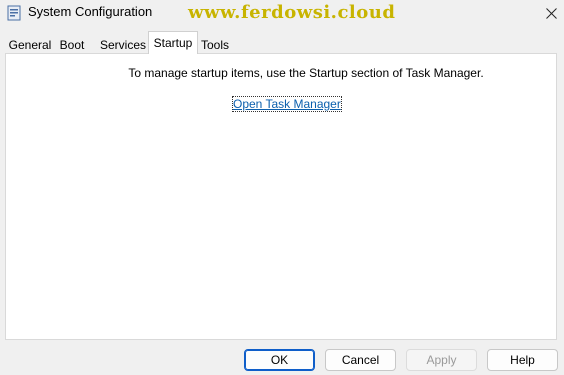  What do you see at coordinates (522, 360) in the screenshot?
I see `help-button: Help` at bounding box center [522, 360].